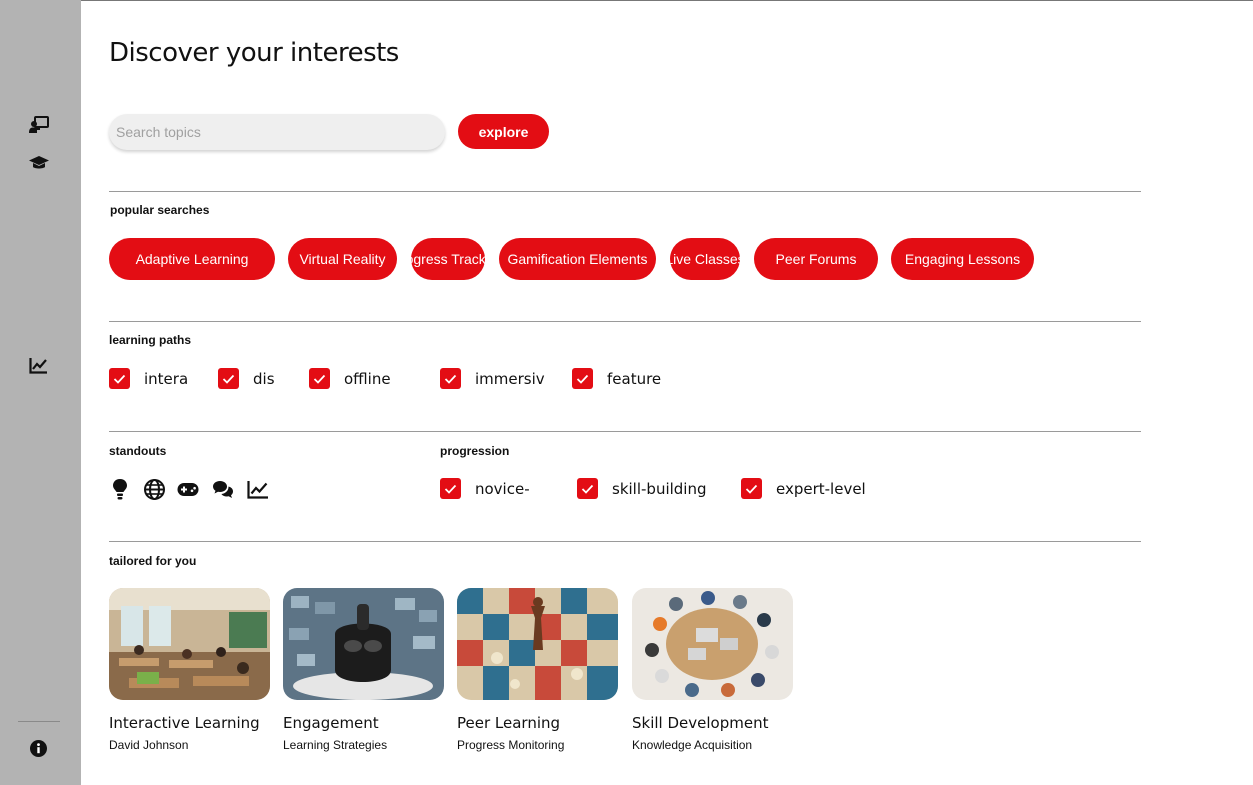 The height and width of the screenshot is (785, 1253). I want to click on learning-paths-label: learning paths, so click(150, 340).